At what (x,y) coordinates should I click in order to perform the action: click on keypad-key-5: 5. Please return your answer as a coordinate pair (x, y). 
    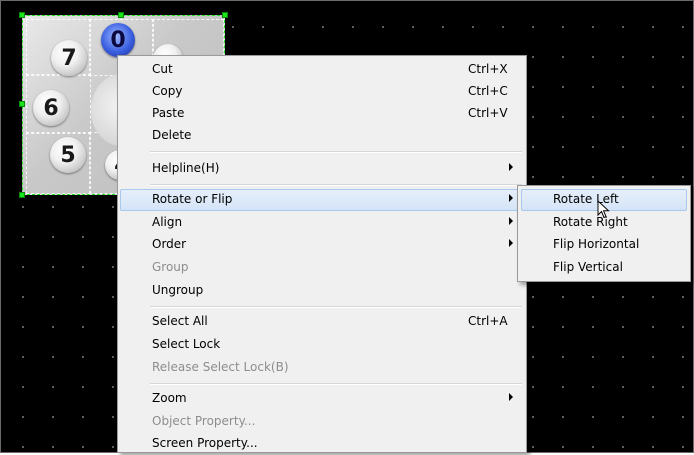
    Looking at the image, I should click on (68, 155).